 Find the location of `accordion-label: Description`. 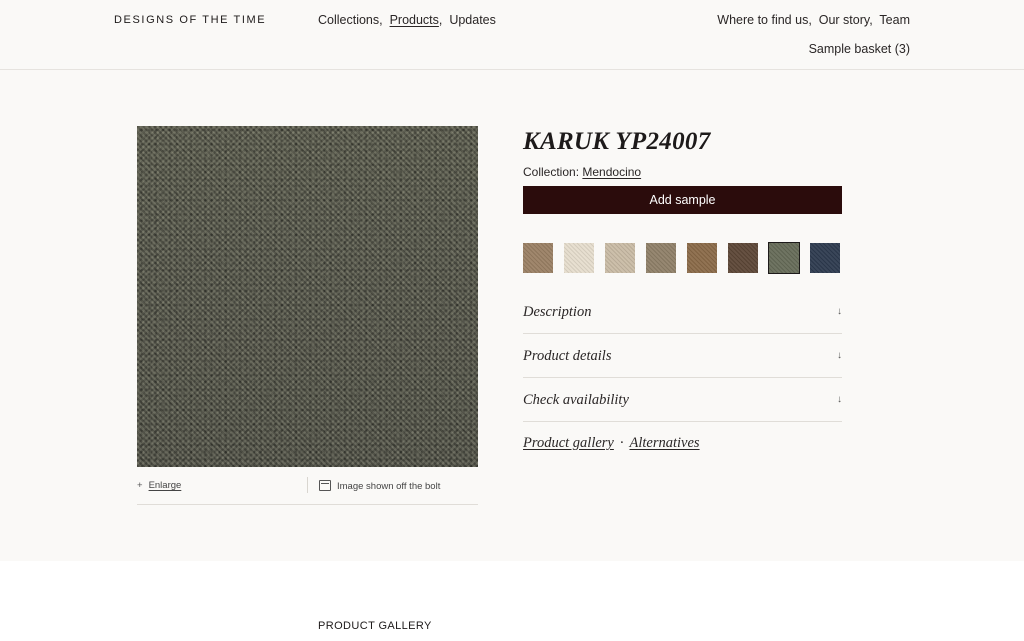

accordion-label: Description is located at coordinates (557, 312).